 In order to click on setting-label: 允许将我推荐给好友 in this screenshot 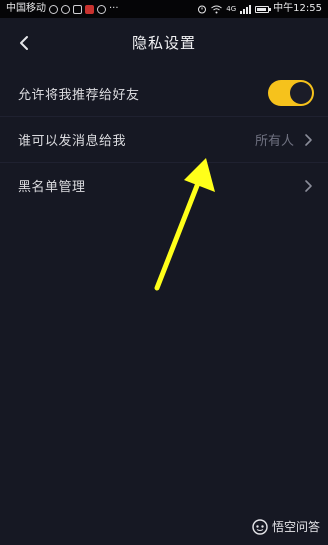, I will do `click(79, 95)`.